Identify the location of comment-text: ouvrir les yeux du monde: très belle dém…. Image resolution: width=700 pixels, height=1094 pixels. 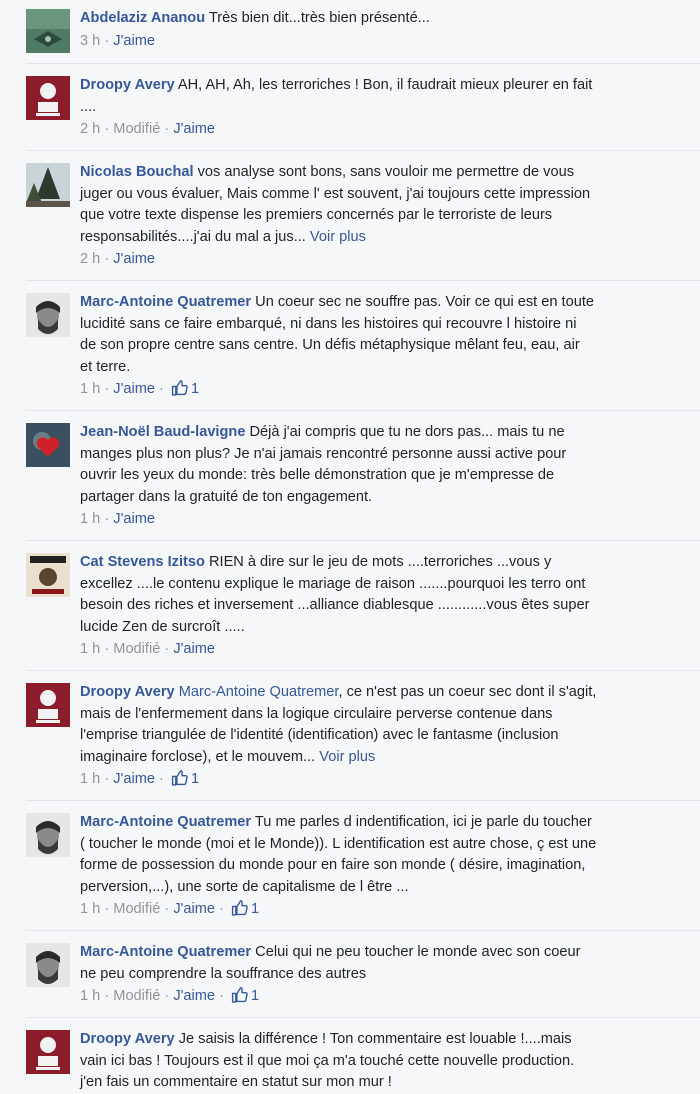
(317, 475).